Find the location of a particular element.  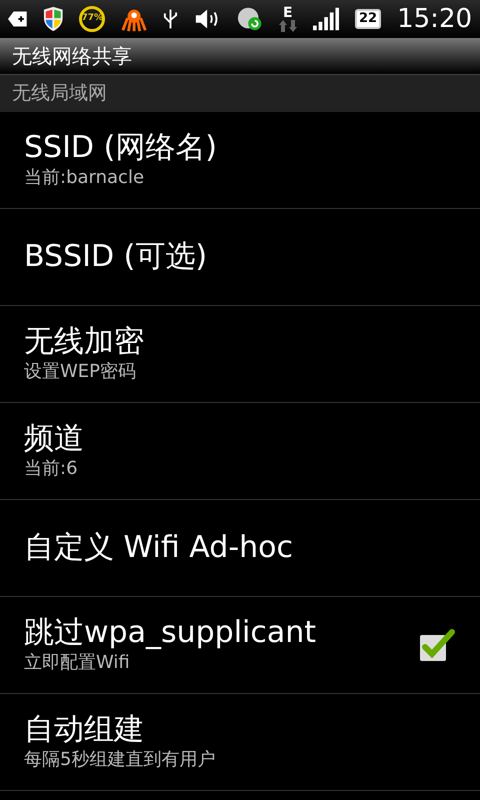

signal-icon is located at coordinates (325, 19).